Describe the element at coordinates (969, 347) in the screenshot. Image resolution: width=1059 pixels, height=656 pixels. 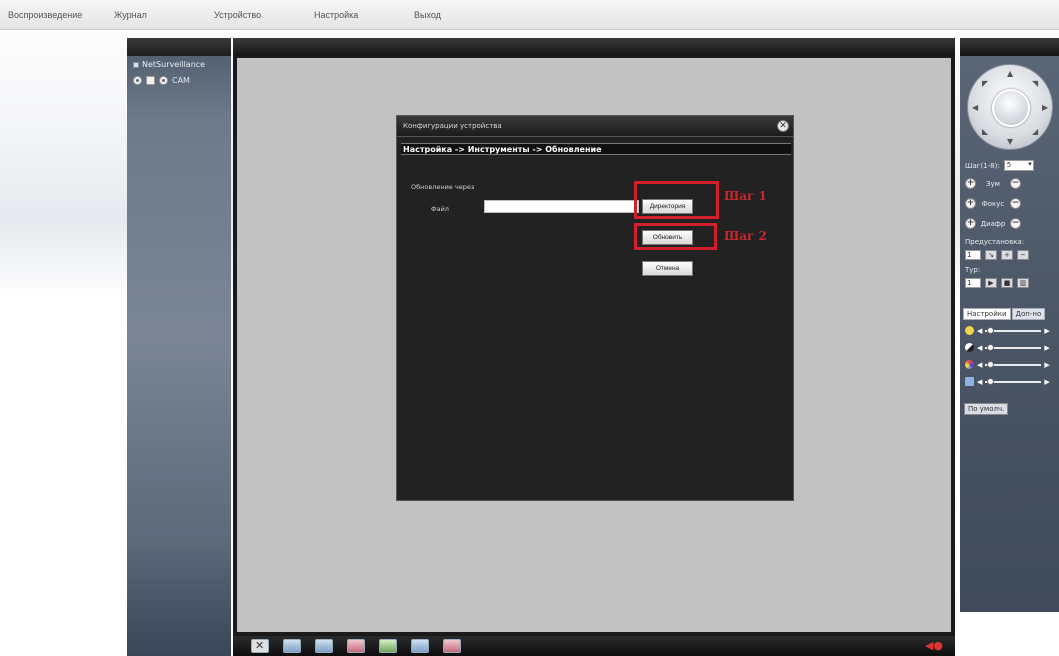
I see `contrast-icon` at that location.